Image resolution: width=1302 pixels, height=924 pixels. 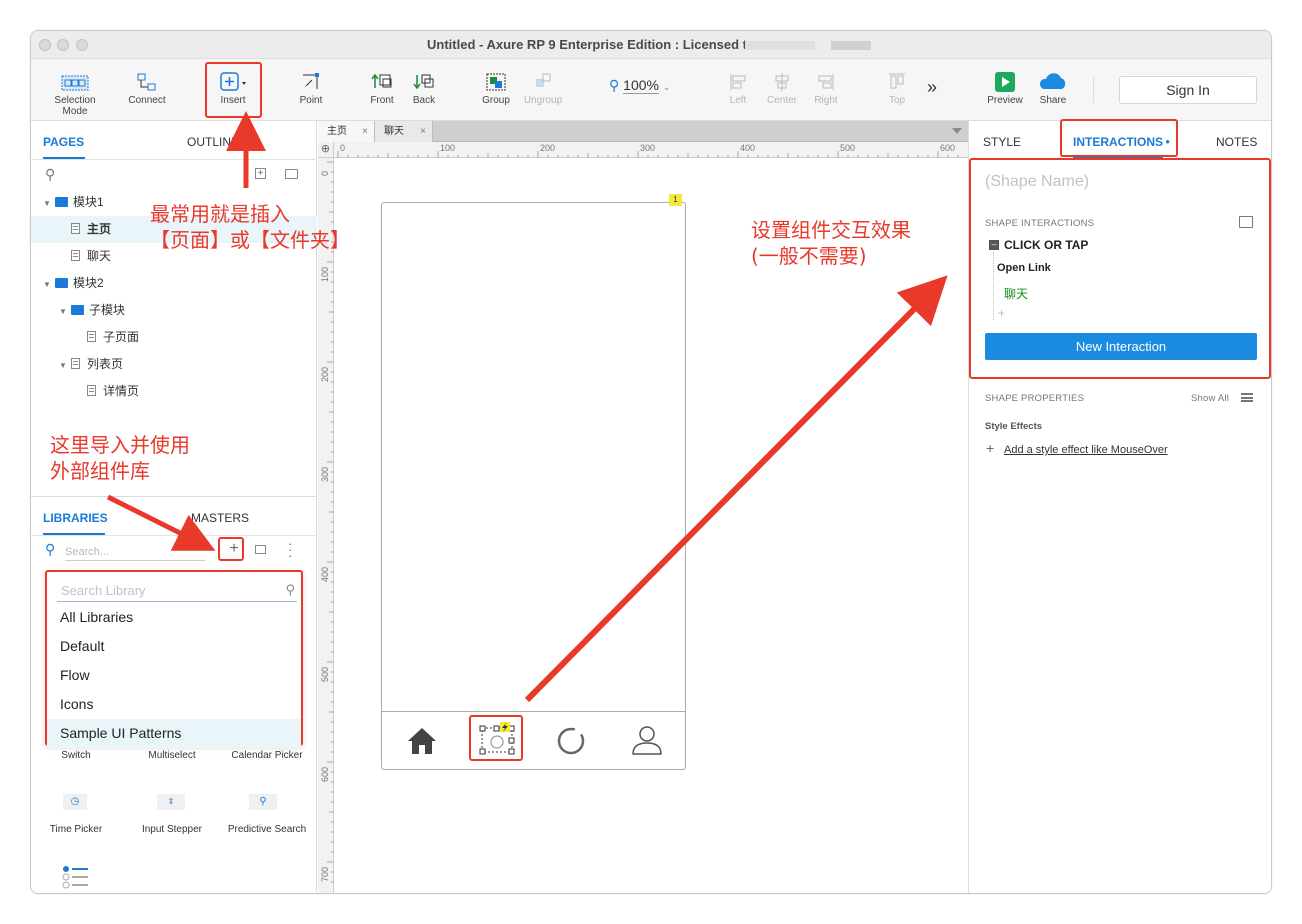 What do you see at coordinates (571, 743) in the screenshot?
I see `refresh-icon` at bounding box center [571, 743].